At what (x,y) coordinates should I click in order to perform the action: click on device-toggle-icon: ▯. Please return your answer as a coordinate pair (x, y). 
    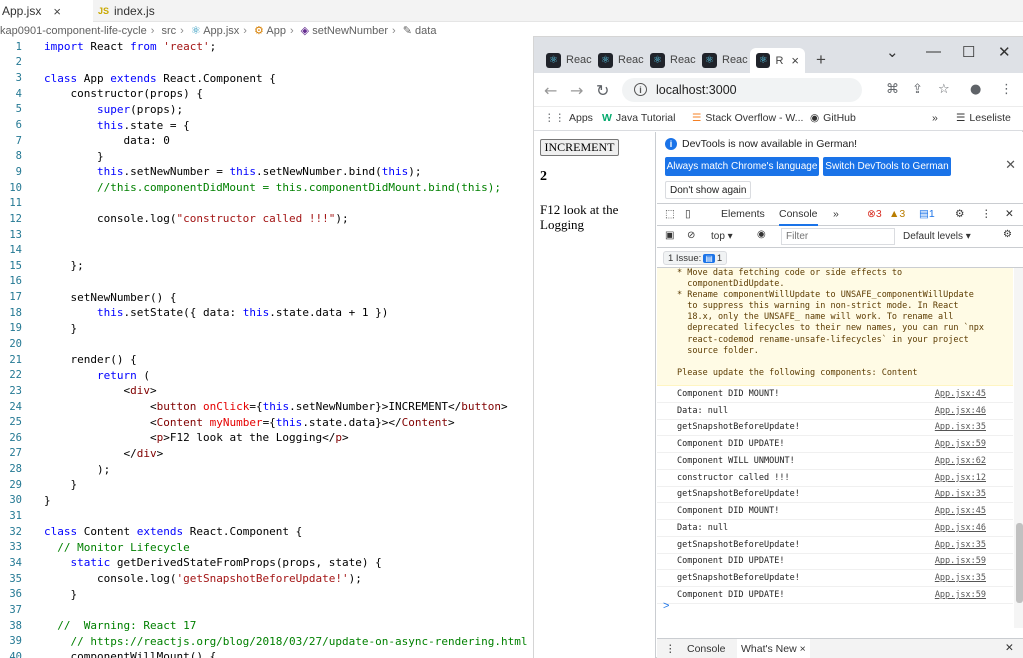
    Looking at the image, I should click on (688, 214).